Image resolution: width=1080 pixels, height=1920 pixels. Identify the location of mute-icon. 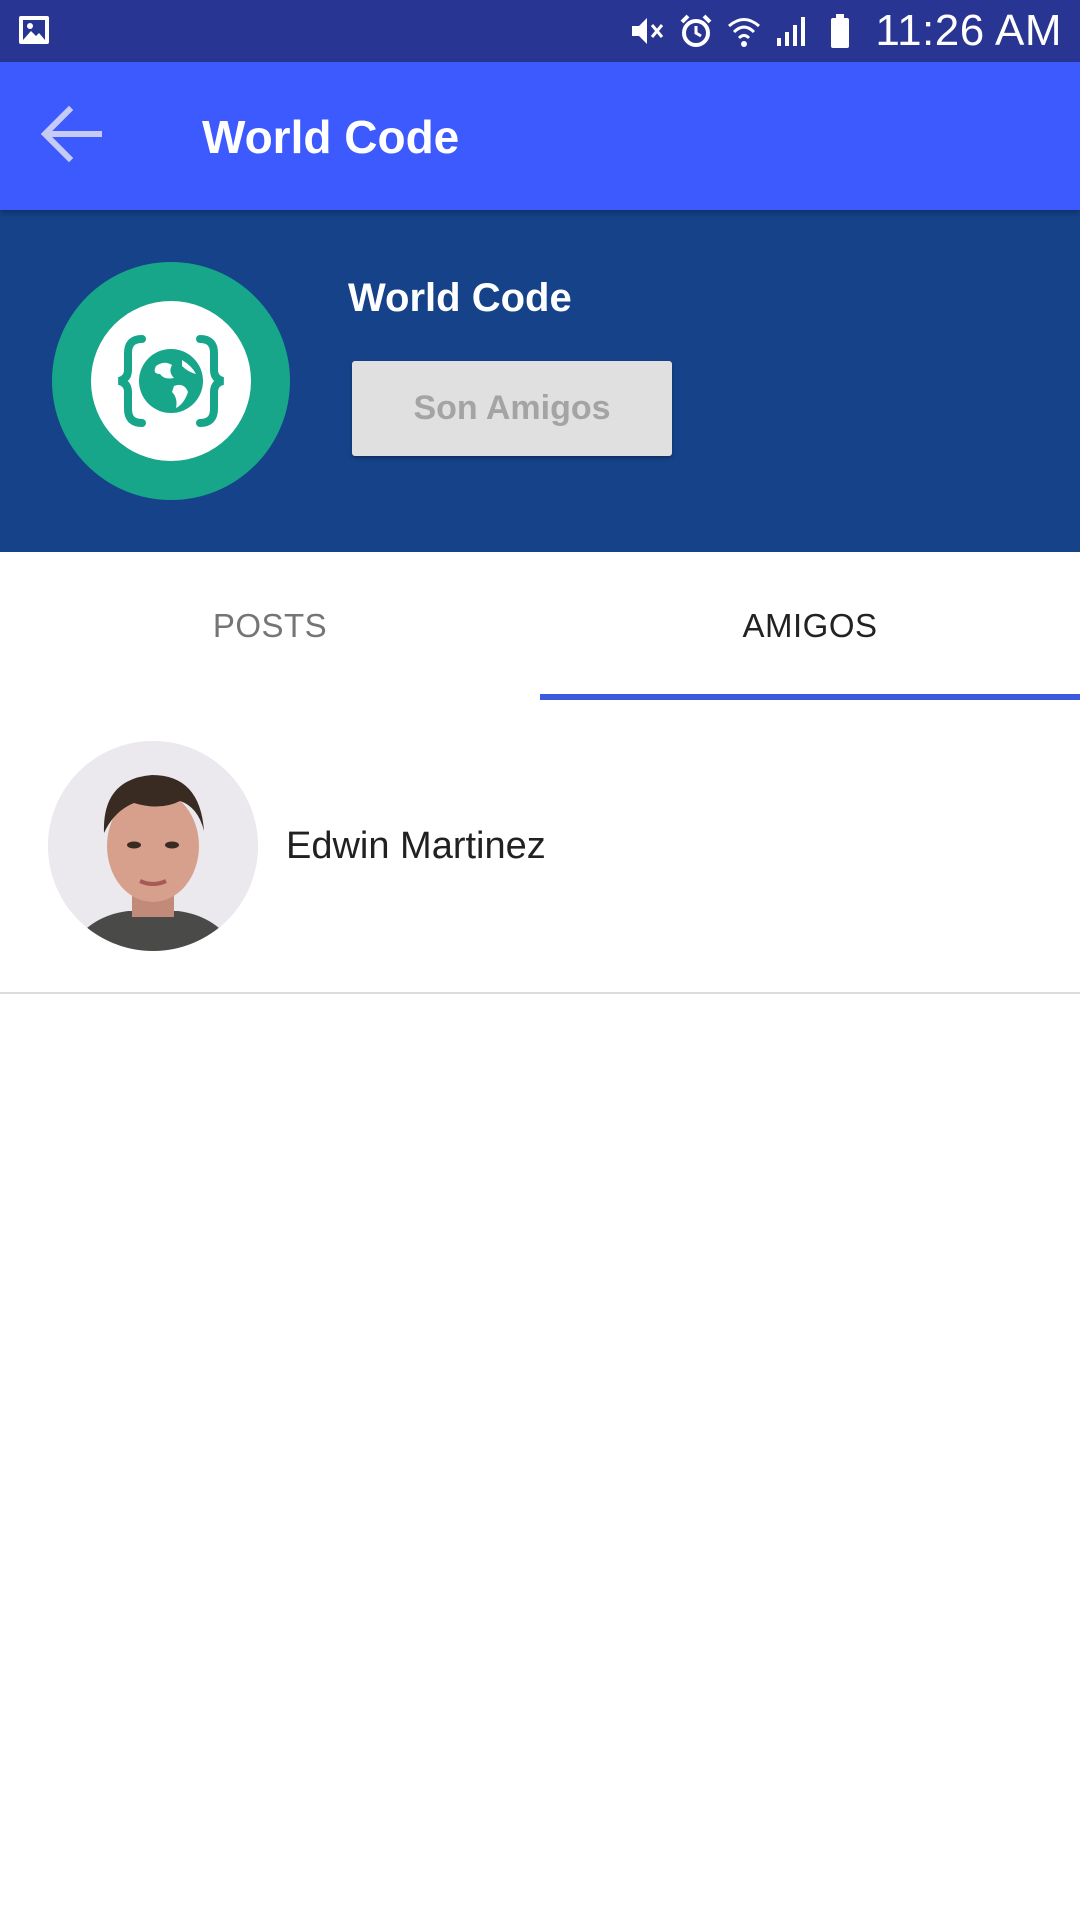
(648, 31).